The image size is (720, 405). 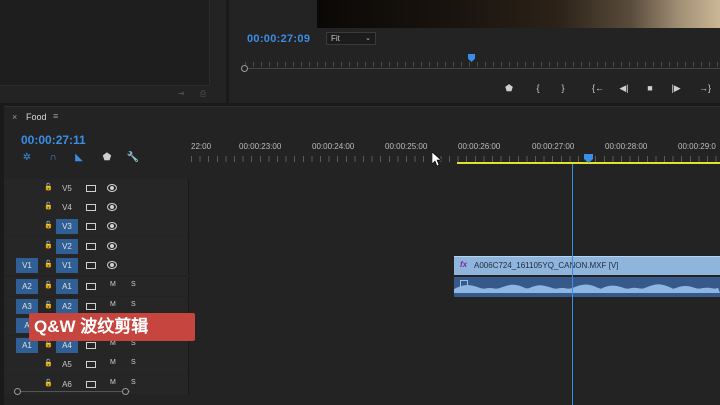 What do you see at coordinates (676, 88) in the screenshot?
I see `step-forward-icon: |▶` at bounding box center [676, 88].